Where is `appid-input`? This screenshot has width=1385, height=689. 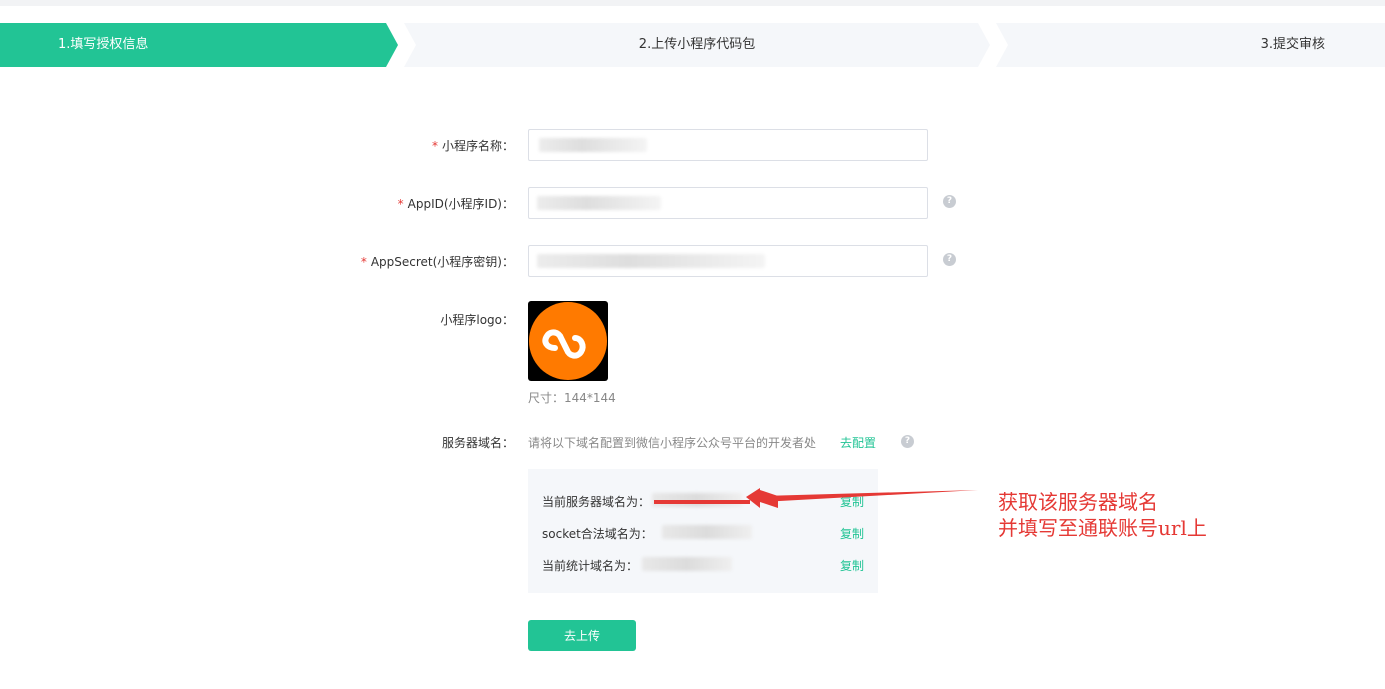
appid-input is located at coordinates (728, 203).